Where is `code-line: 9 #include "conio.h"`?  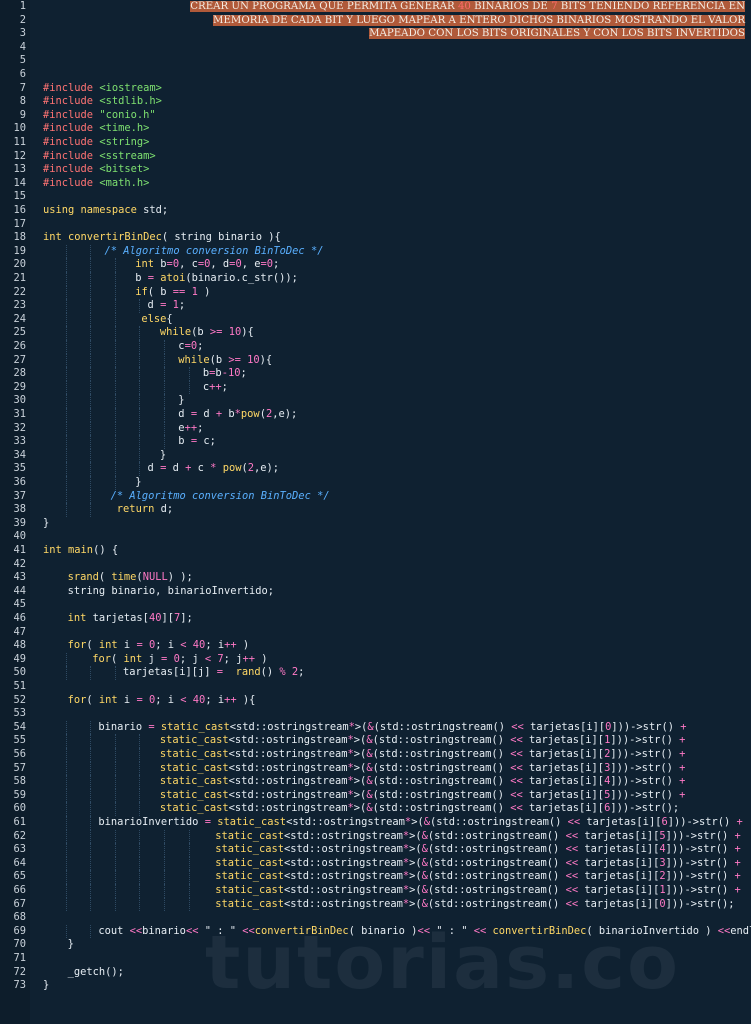 code-line: 9 #include "conio.h" is located at coordinates (375, 116).